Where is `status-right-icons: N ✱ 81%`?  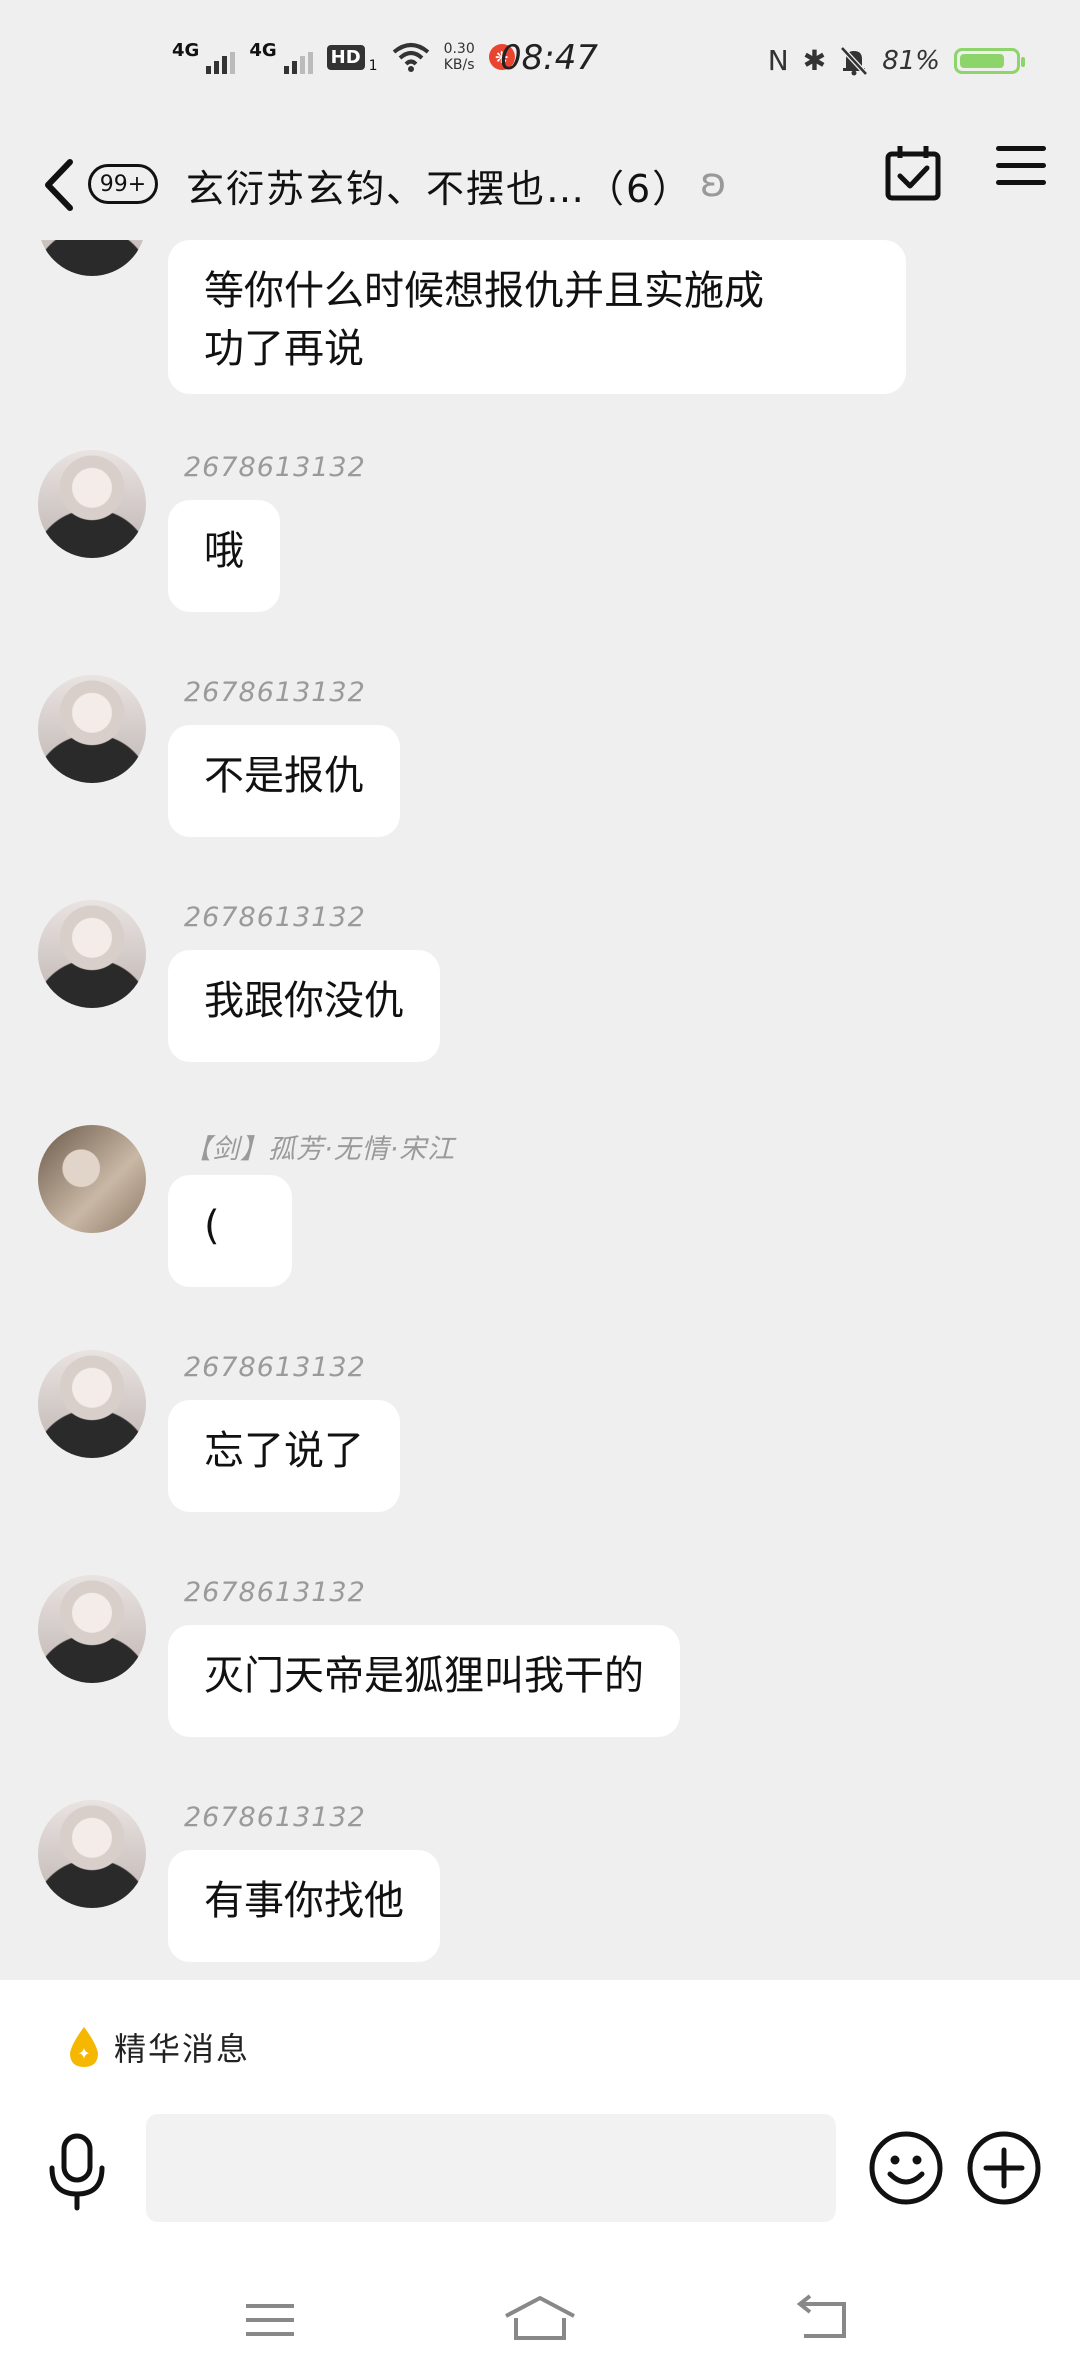 status-right-icons: N ✱ 81% is located at coordinates (896, 60).